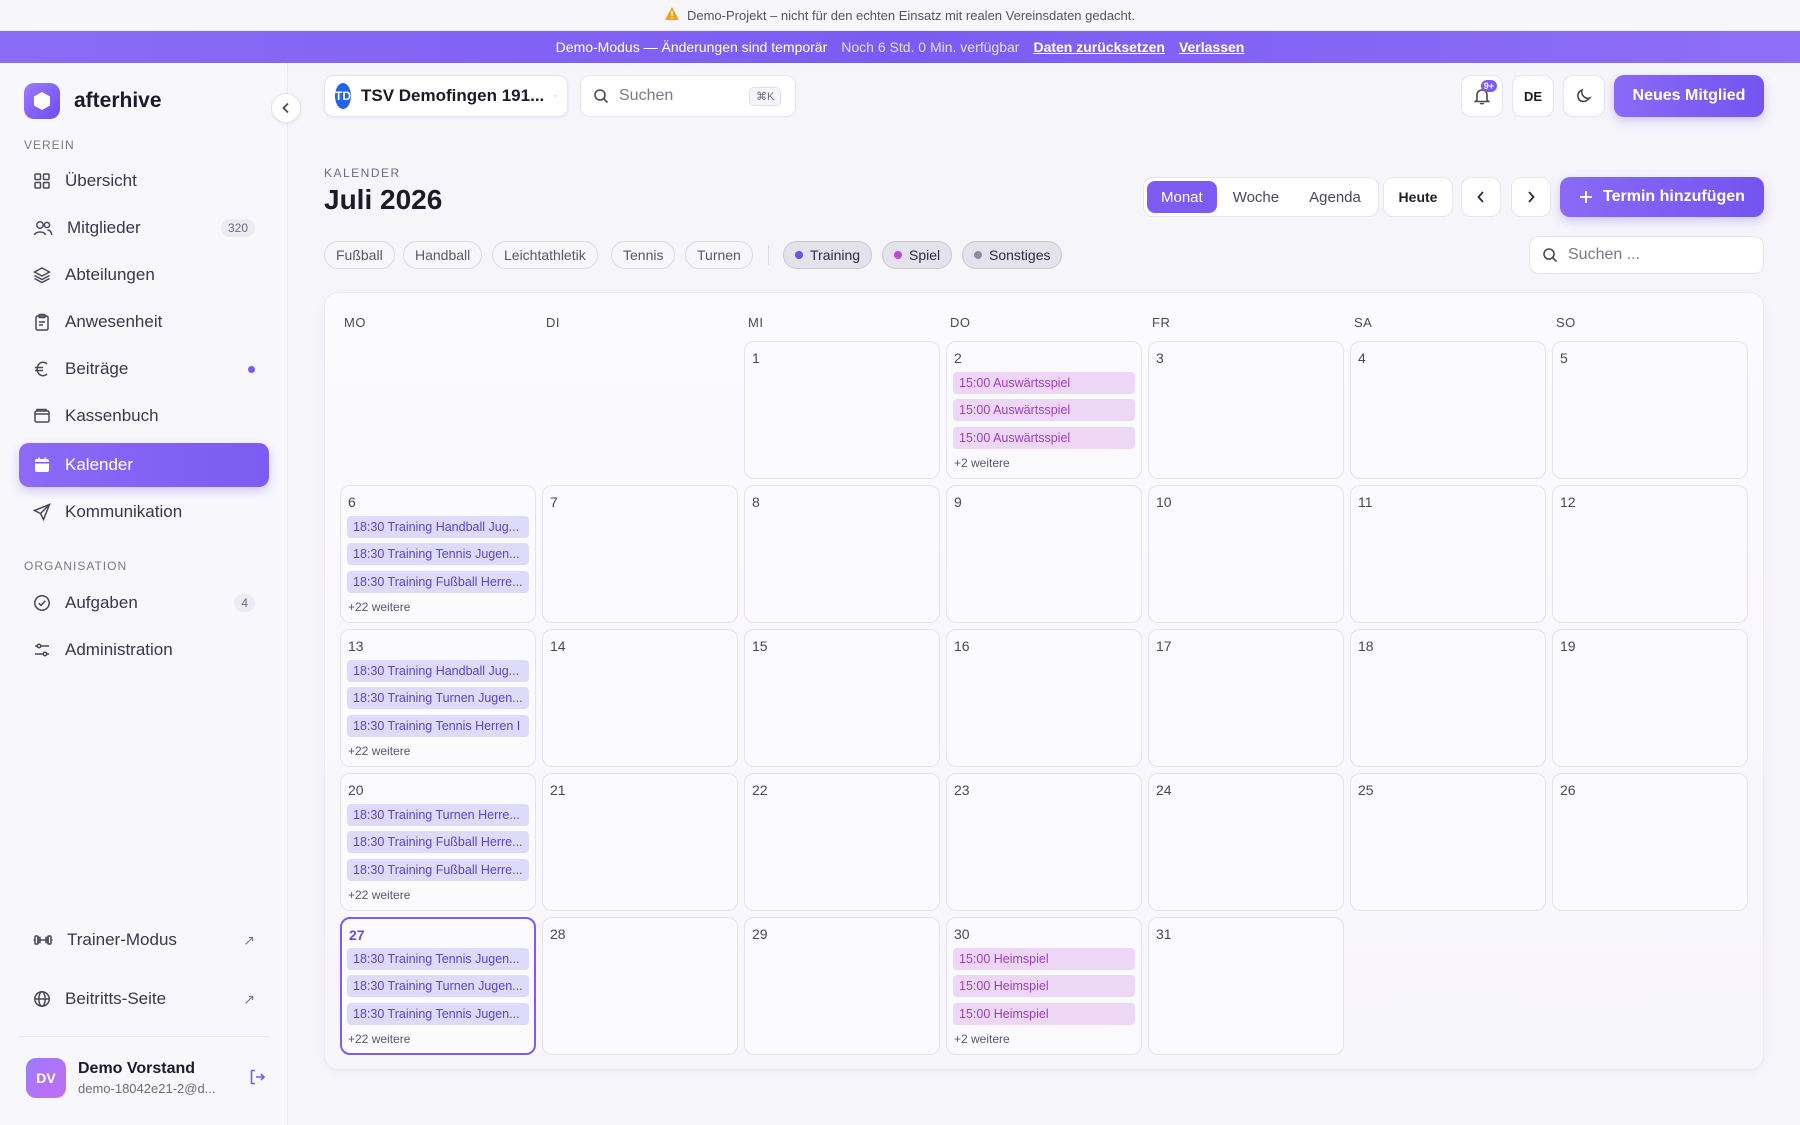 Image resolution: width=1800 pixels, height=1125 pixels. Describe the element at coordinates (1448, 554) in the screenshot. I see `day-cell: 11` at that location.